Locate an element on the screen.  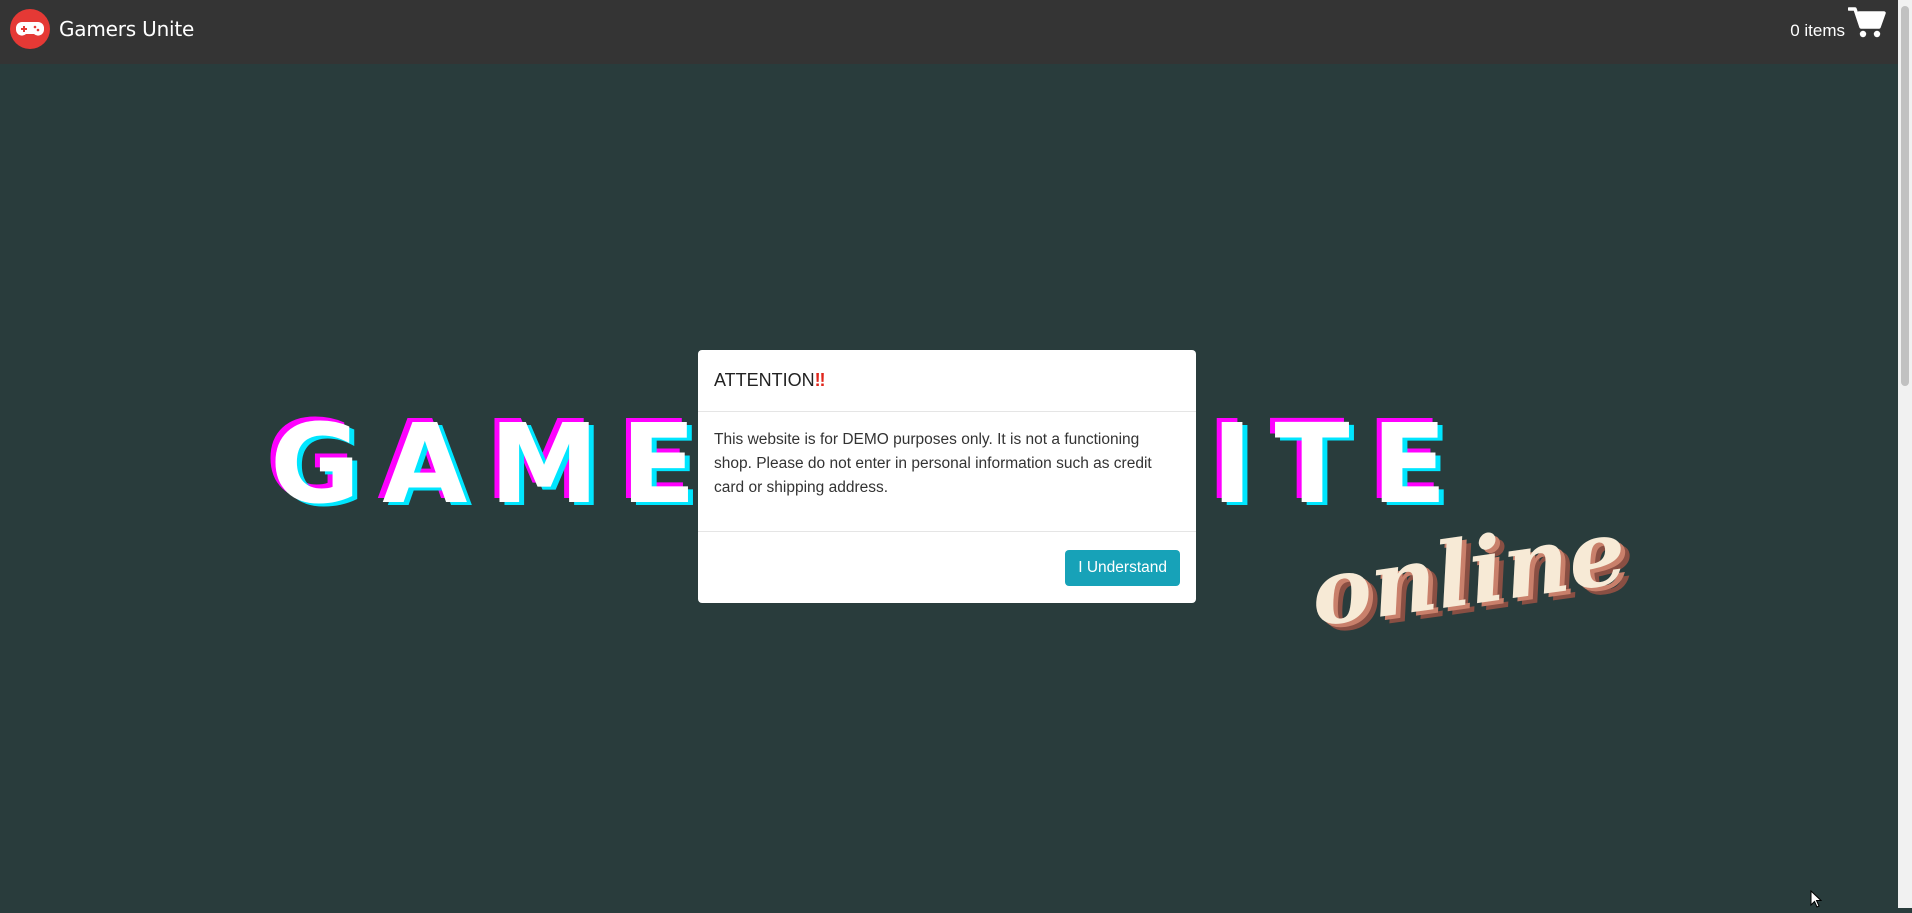
mouse-pointer-icon is located at coordinates (1816, 901).